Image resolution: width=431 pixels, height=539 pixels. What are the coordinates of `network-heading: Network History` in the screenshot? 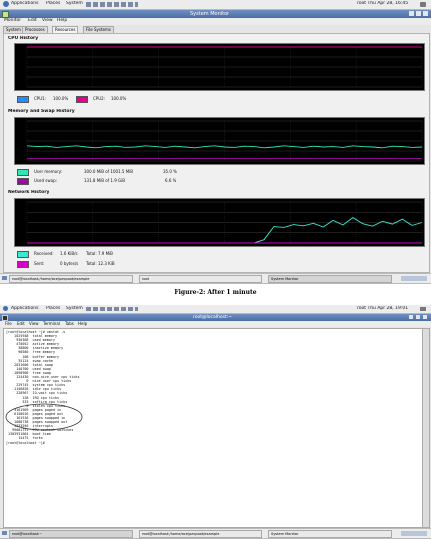 It's located at (29, 192).